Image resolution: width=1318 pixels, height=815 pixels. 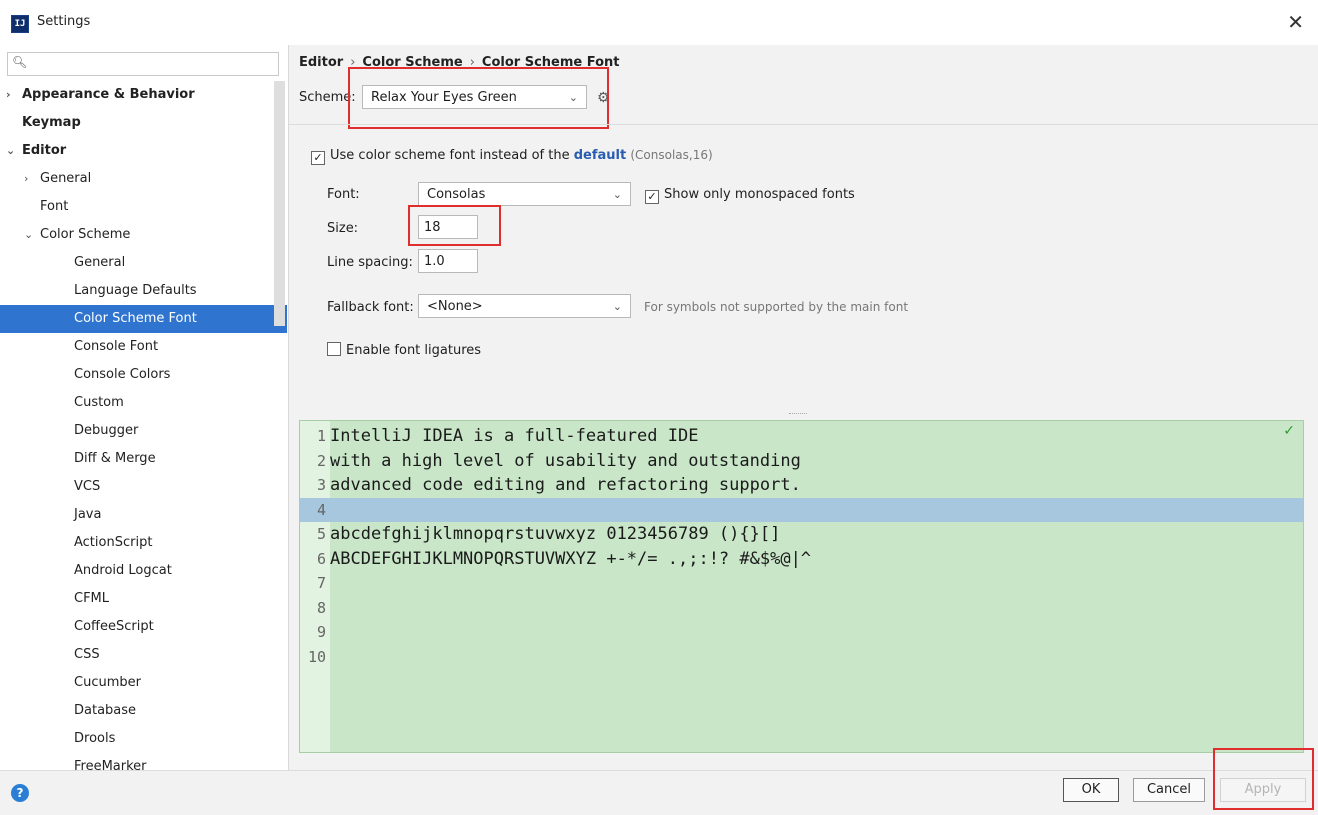 I want to click on sidebar-item-label: Color Scheme Font, so click(x=135, y=318).